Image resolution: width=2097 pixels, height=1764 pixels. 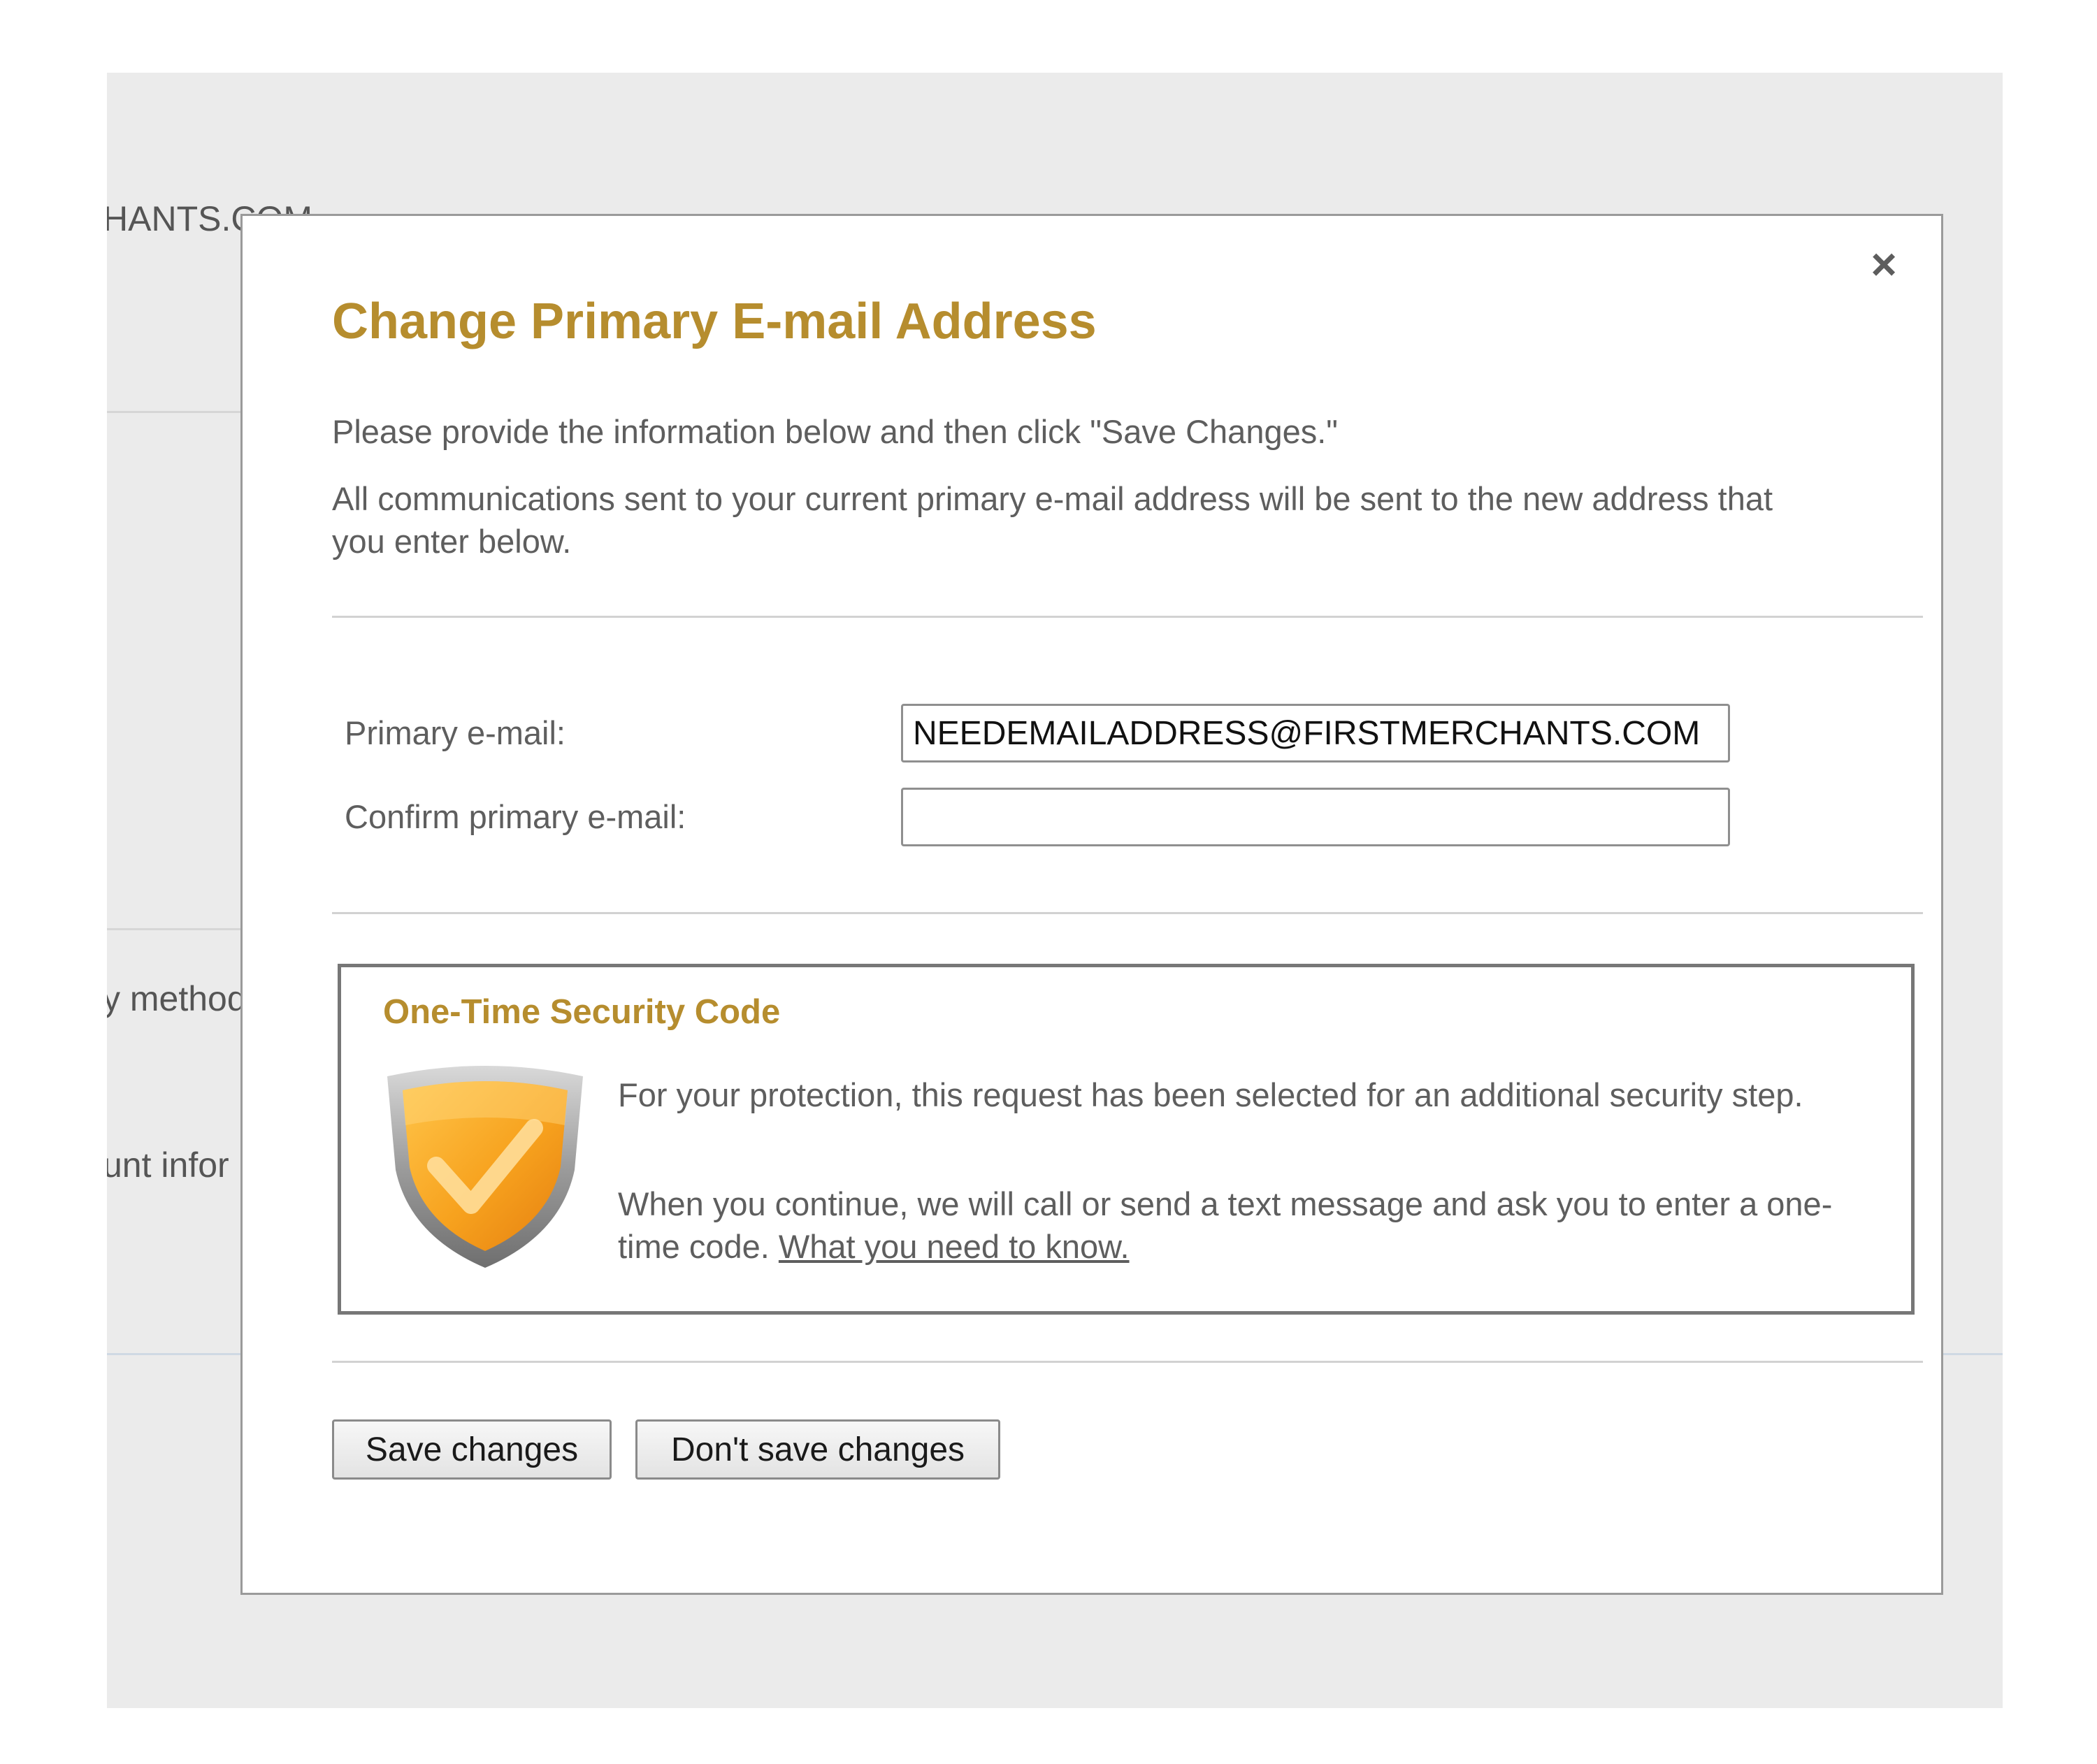 I want to click on confirm-email-label: Confirm primary e-mail:, so click(x=515, y=816).